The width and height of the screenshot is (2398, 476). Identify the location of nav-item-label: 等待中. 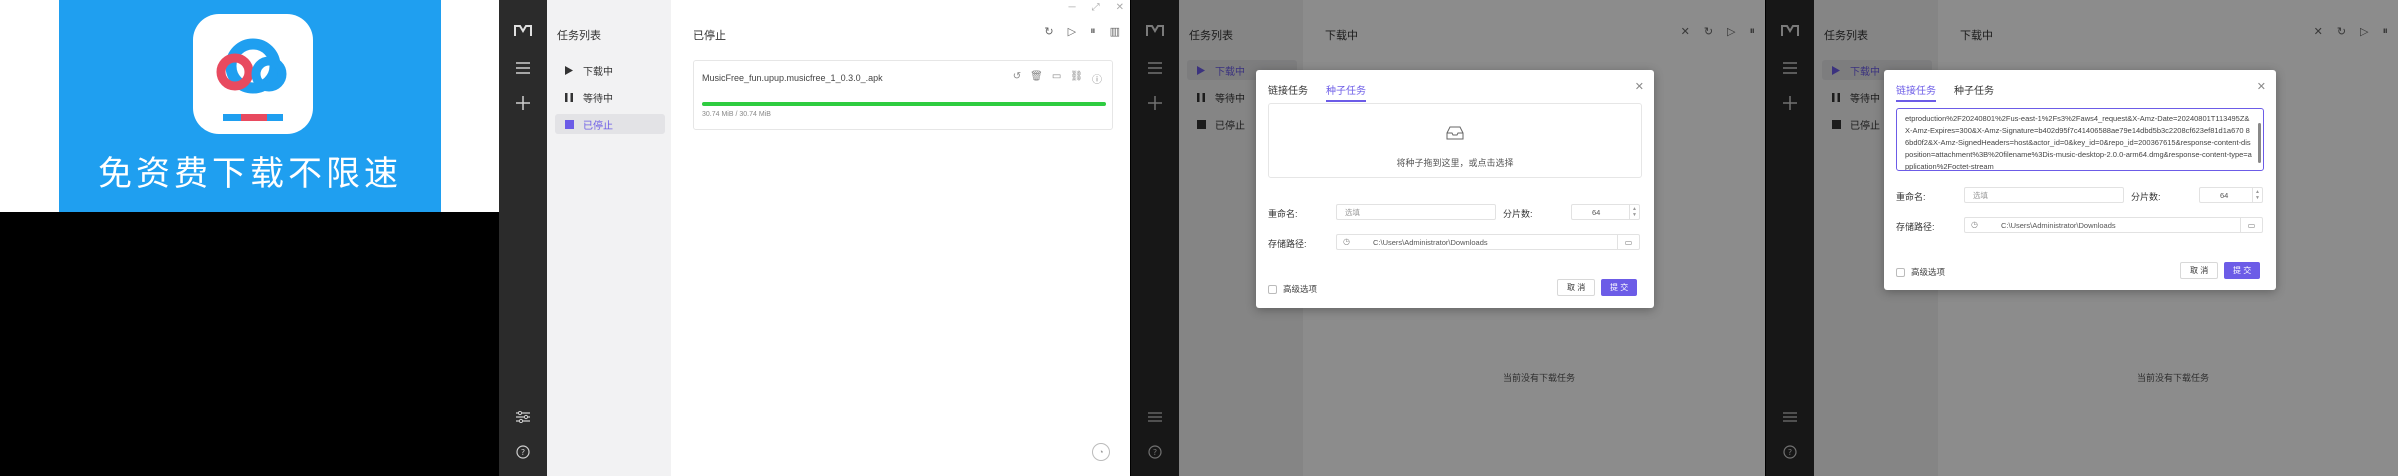
(598, 99).